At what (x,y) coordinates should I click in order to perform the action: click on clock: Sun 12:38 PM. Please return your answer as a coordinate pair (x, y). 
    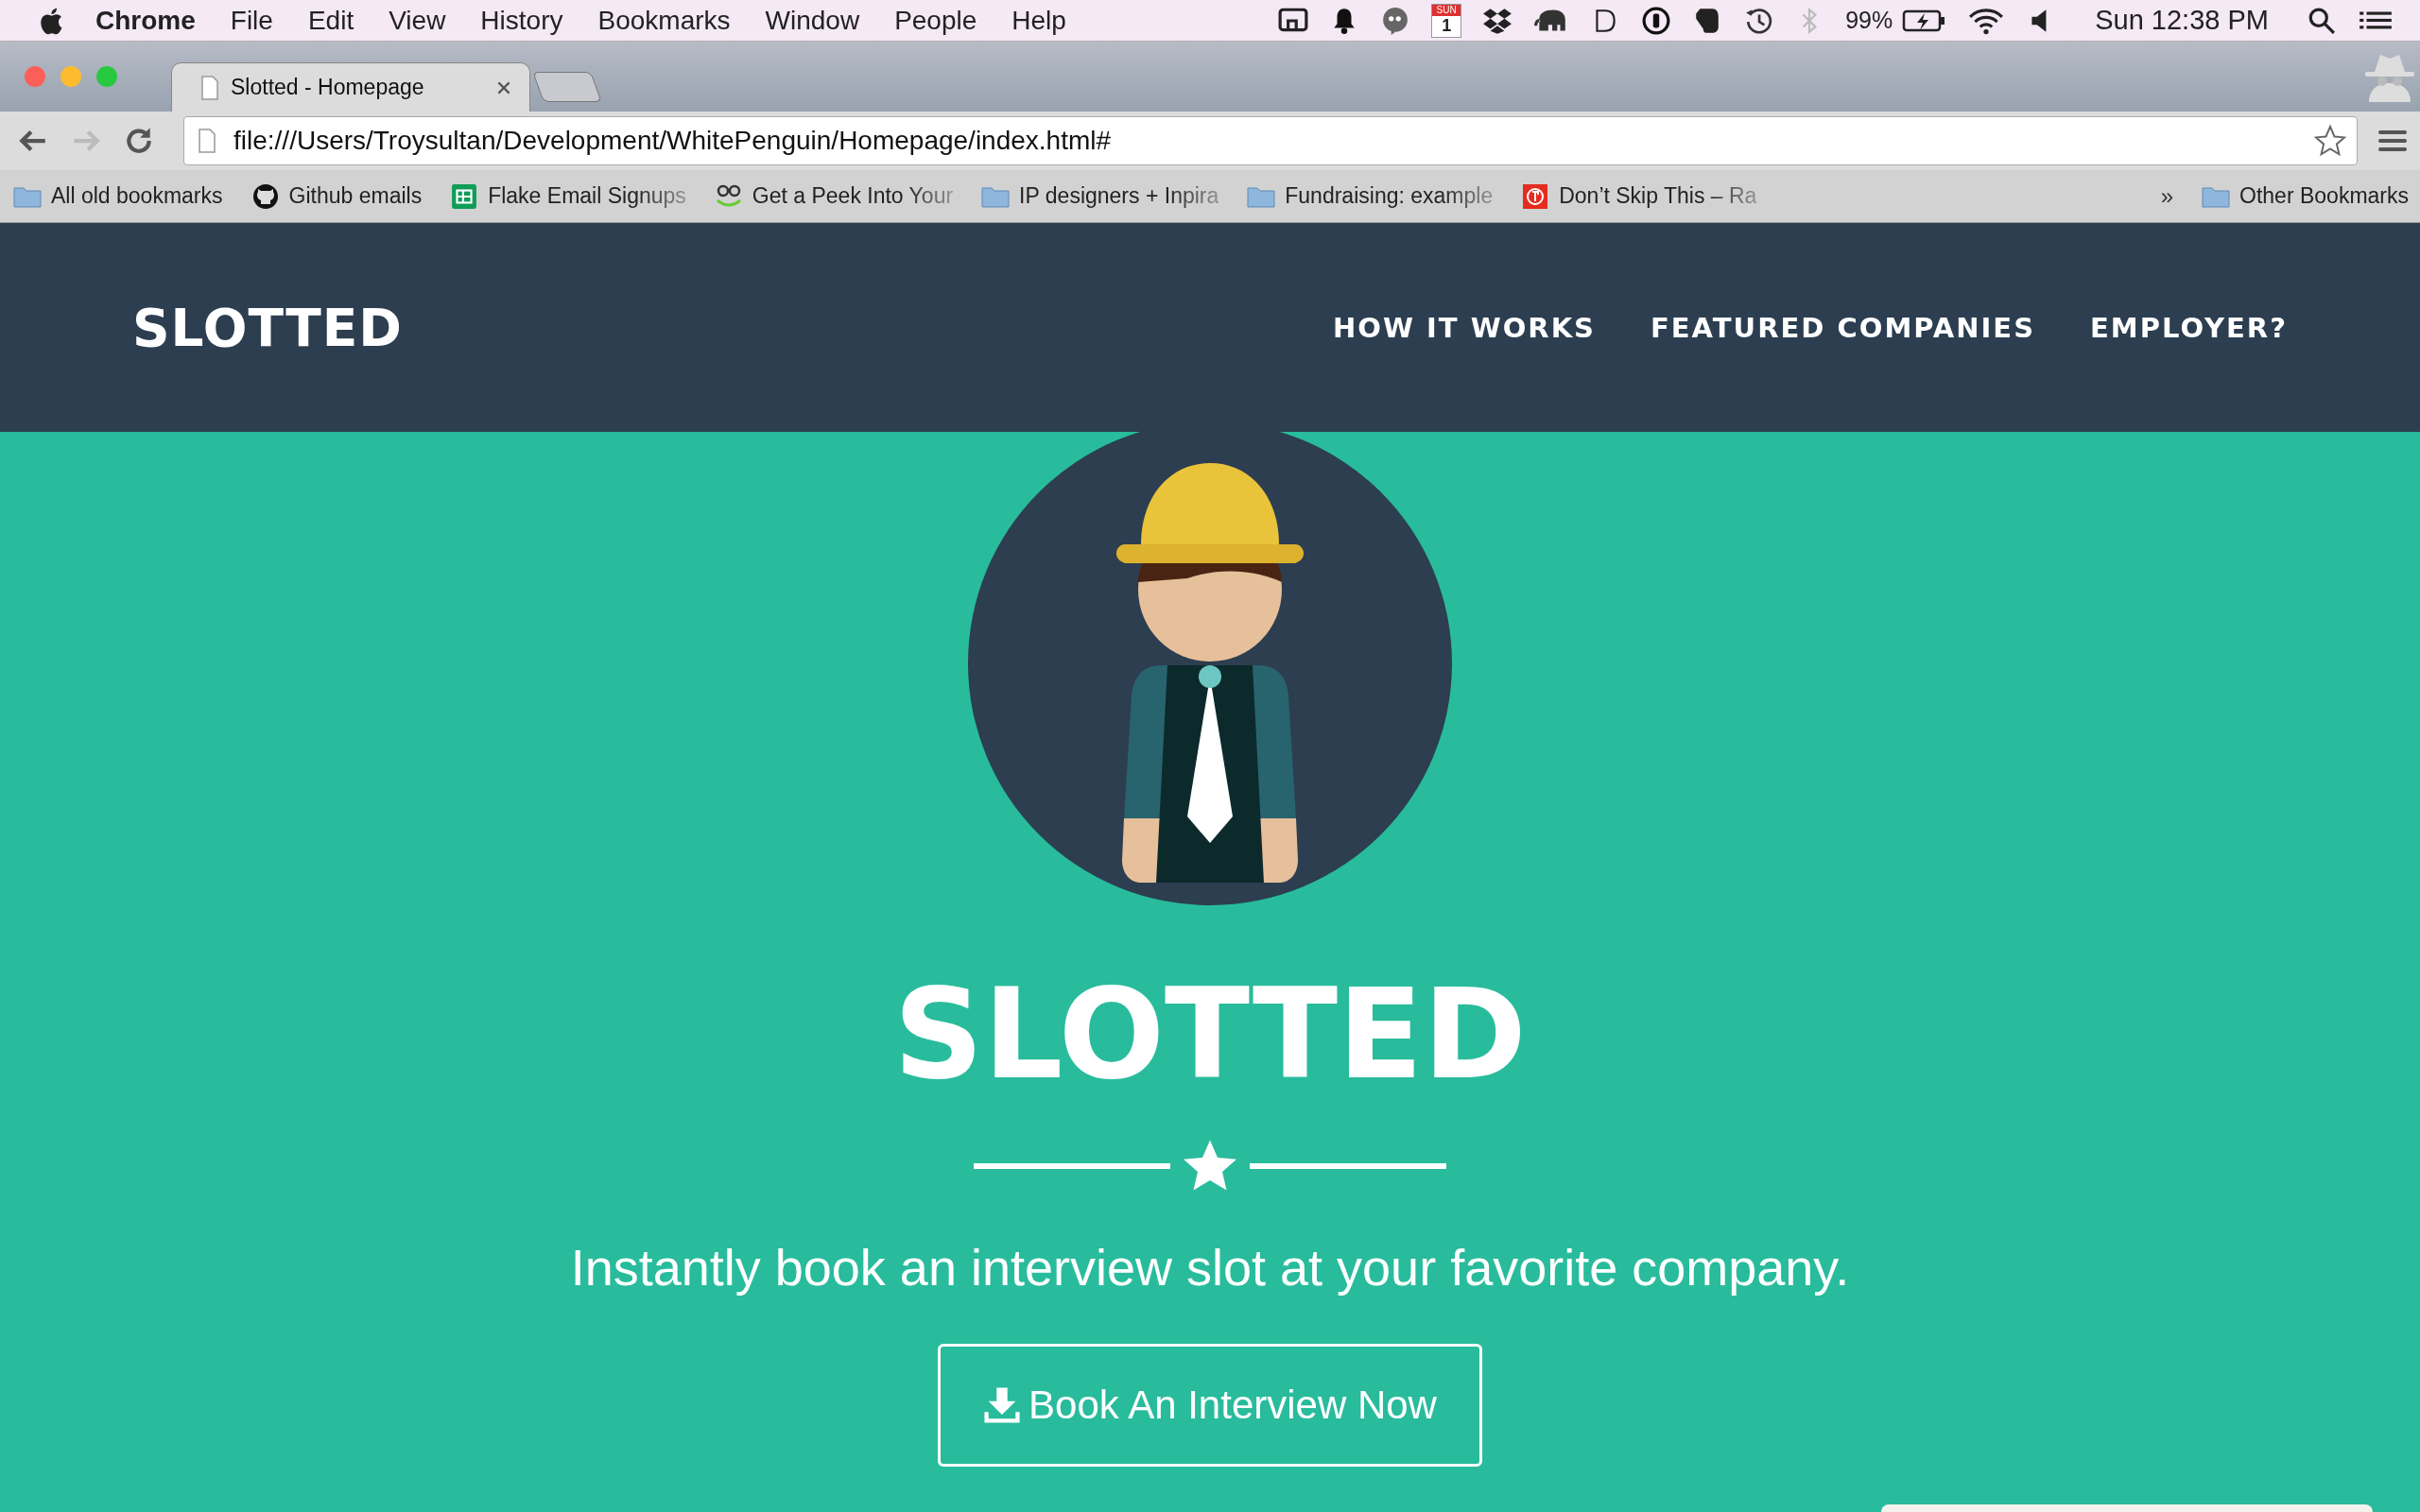
    Looking at the image, I should click on (2182, 20).